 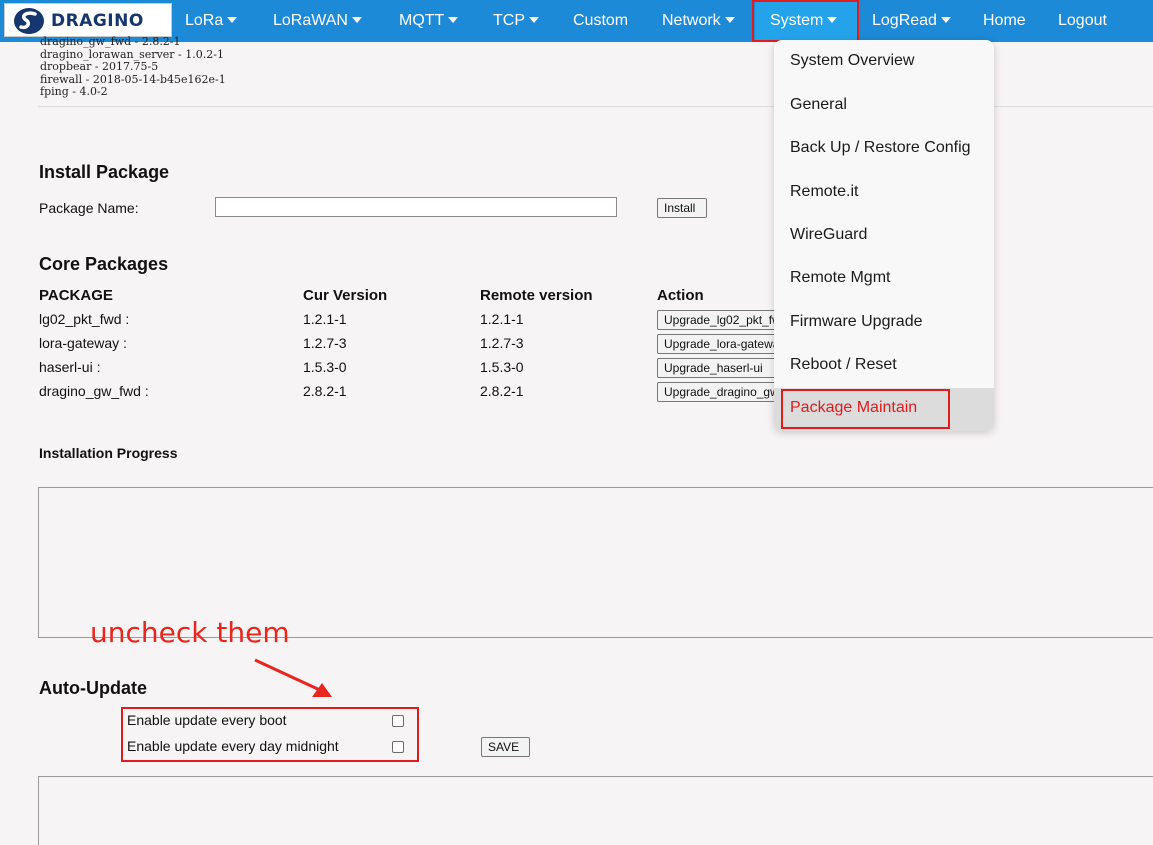 I want to click on auto-update-log, so click(x=595, y=810).